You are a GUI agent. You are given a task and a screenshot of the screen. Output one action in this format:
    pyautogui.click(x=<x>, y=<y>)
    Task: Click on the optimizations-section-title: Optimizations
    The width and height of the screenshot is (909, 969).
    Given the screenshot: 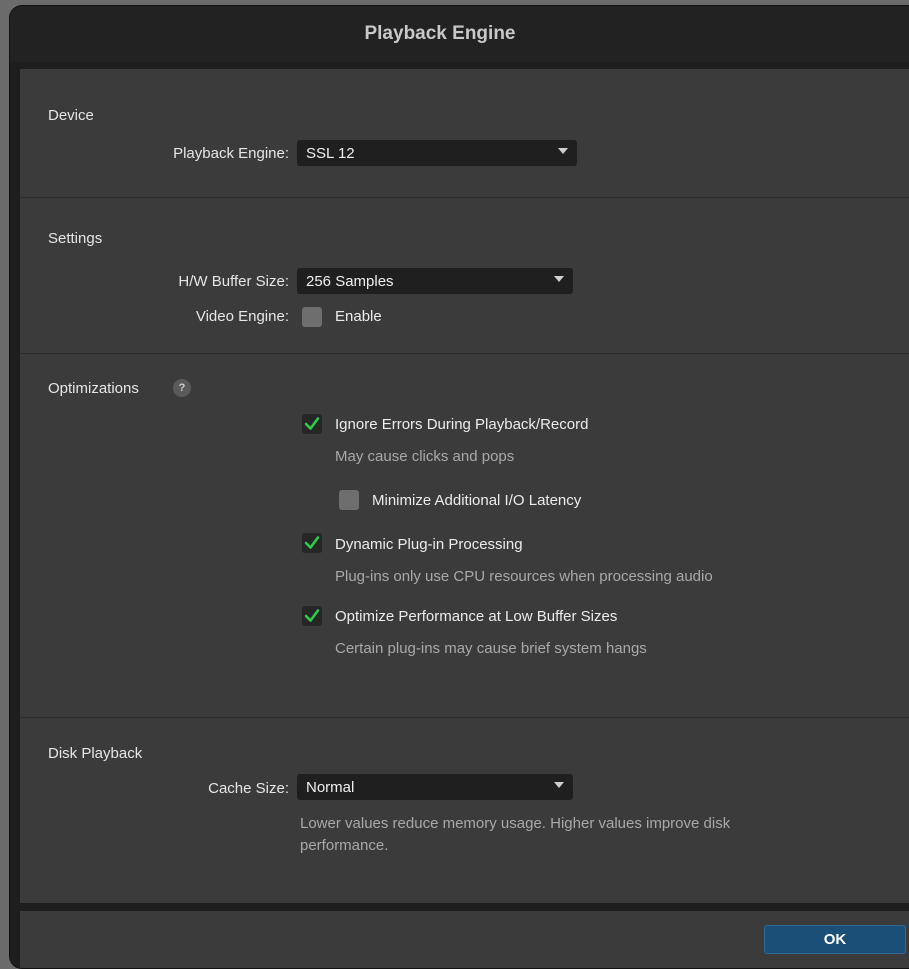 What is the action you would take?
    pyautogui.click(x=93, y=388)
    